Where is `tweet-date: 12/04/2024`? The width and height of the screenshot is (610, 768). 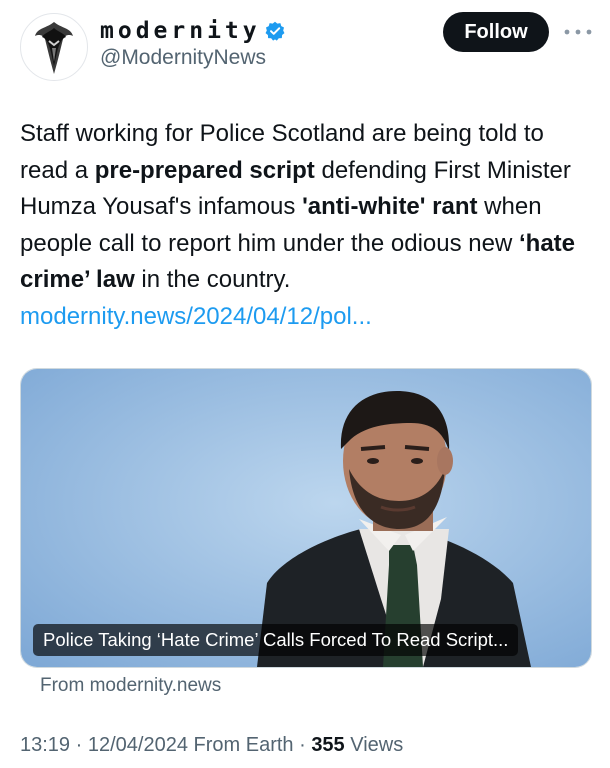
tweet-date: 12/04/2024 is located at coordinates (138, 745).